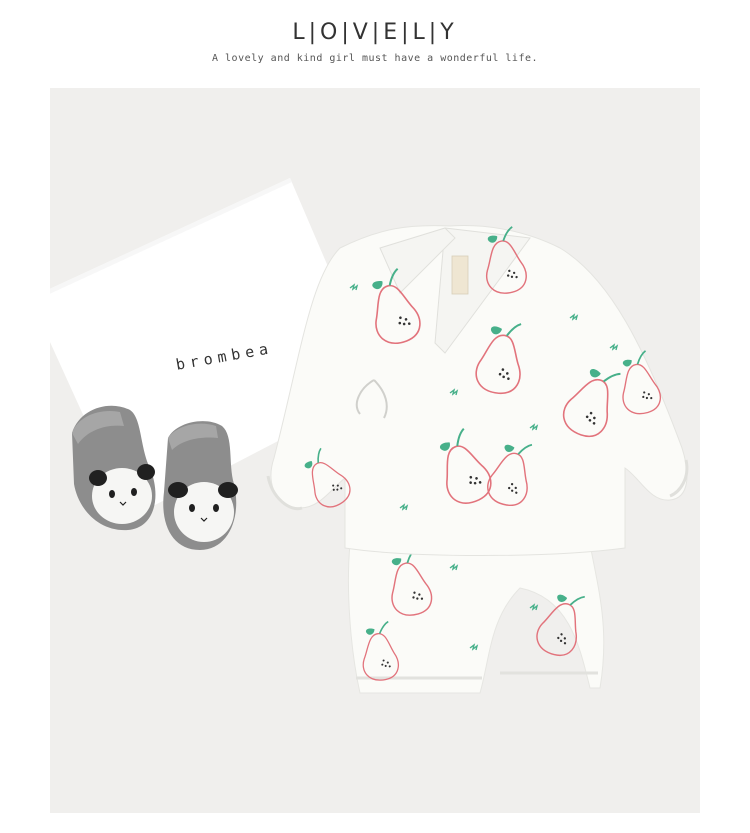  Describe the element at coordinates (375, 32) in the screenshot. I see `brand-title: L|O|V|E|L|Y` at that location.